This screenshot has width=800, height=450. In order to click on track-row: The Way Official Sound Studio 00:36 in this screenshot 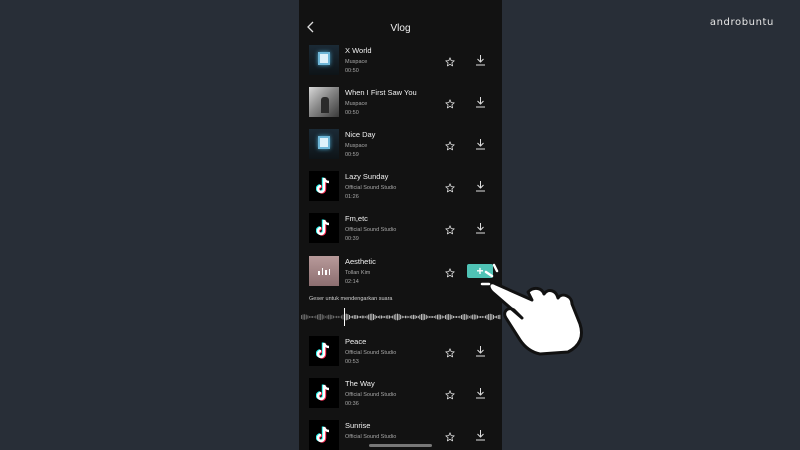, I will do `click(400, 398)`.